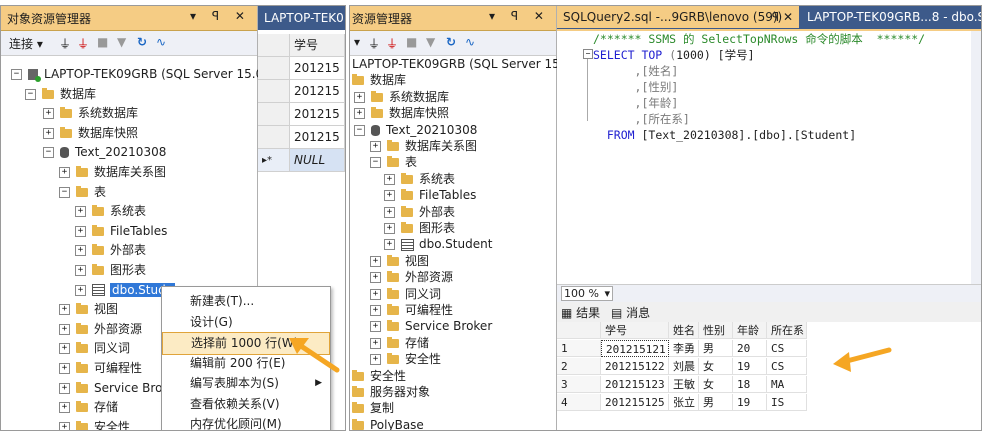  I want to click on new-row-marker: ▸*, so click(274, 160).